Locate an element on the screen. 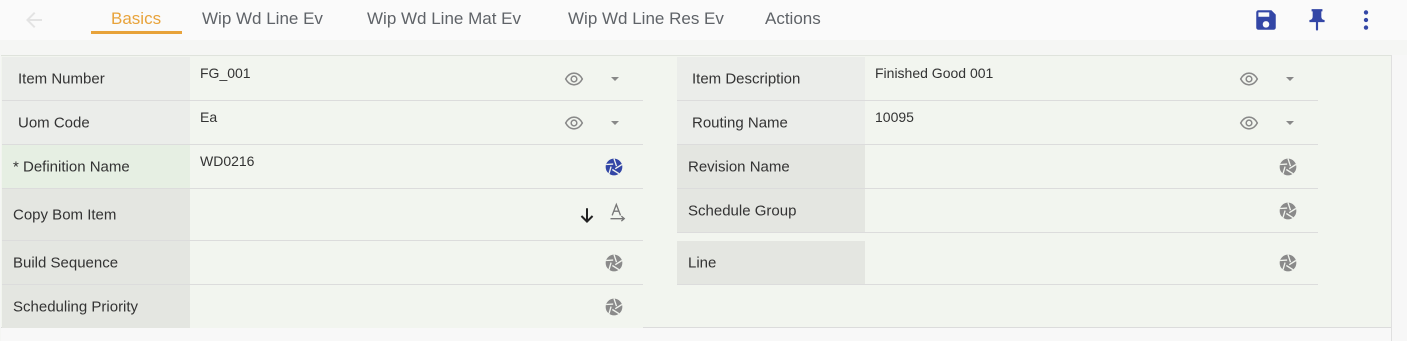 The height and width of the screenshot is (341, 1407). field-scheduling-priority: Scheduling Priority is located at coordinates (322, 307).